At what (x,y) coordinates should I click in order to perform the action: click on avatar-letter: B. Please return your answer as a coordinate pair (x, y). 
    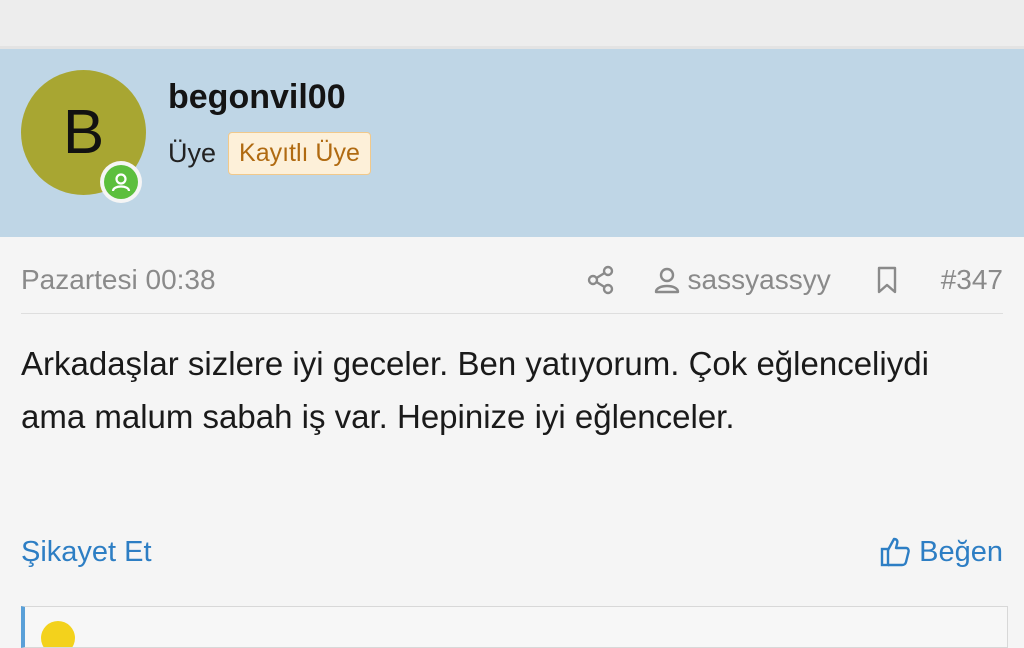
    Looking at the image, I should click on (83, 132).